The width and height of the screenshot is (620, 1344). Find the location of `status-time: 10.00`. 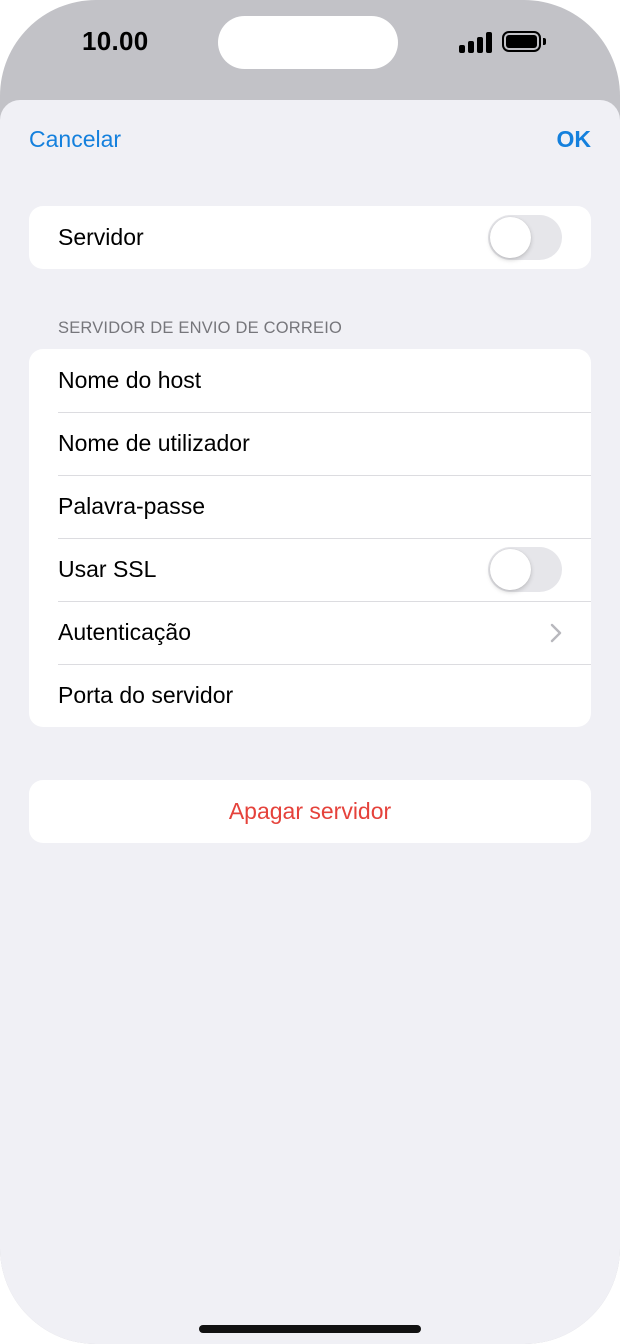

status-time: 10.00 is located at coordinates (115, 41).